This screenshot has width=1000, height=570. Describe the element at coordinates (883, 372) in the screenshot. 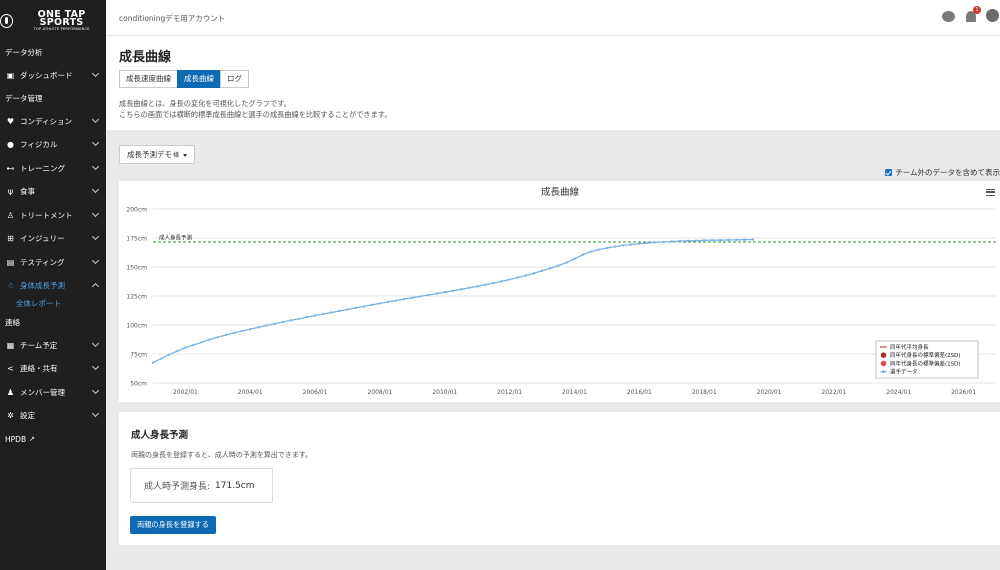

I see `legend-marker` at that location.